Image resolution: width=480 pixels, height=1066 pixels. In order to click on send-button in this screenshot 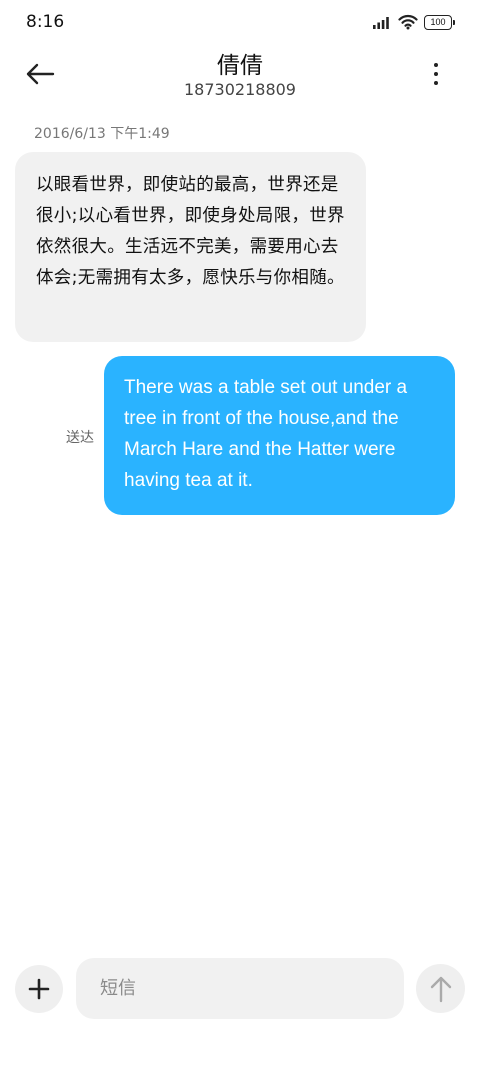, I will do `click(440, 988)`.